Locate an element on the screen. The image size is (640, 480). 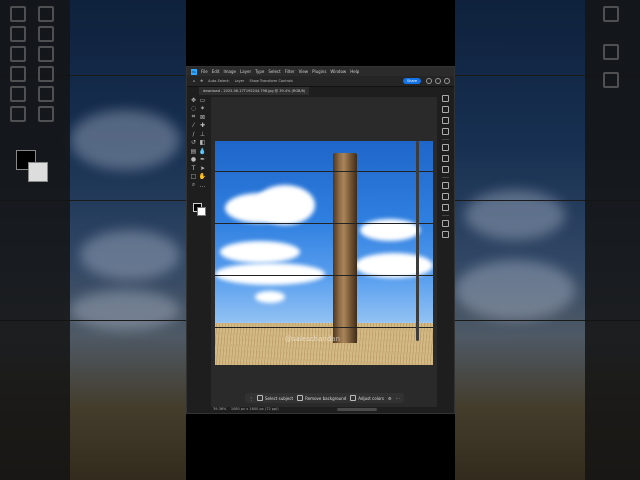
dodge-tool-icon: ● is located at coordinates (193, 159).